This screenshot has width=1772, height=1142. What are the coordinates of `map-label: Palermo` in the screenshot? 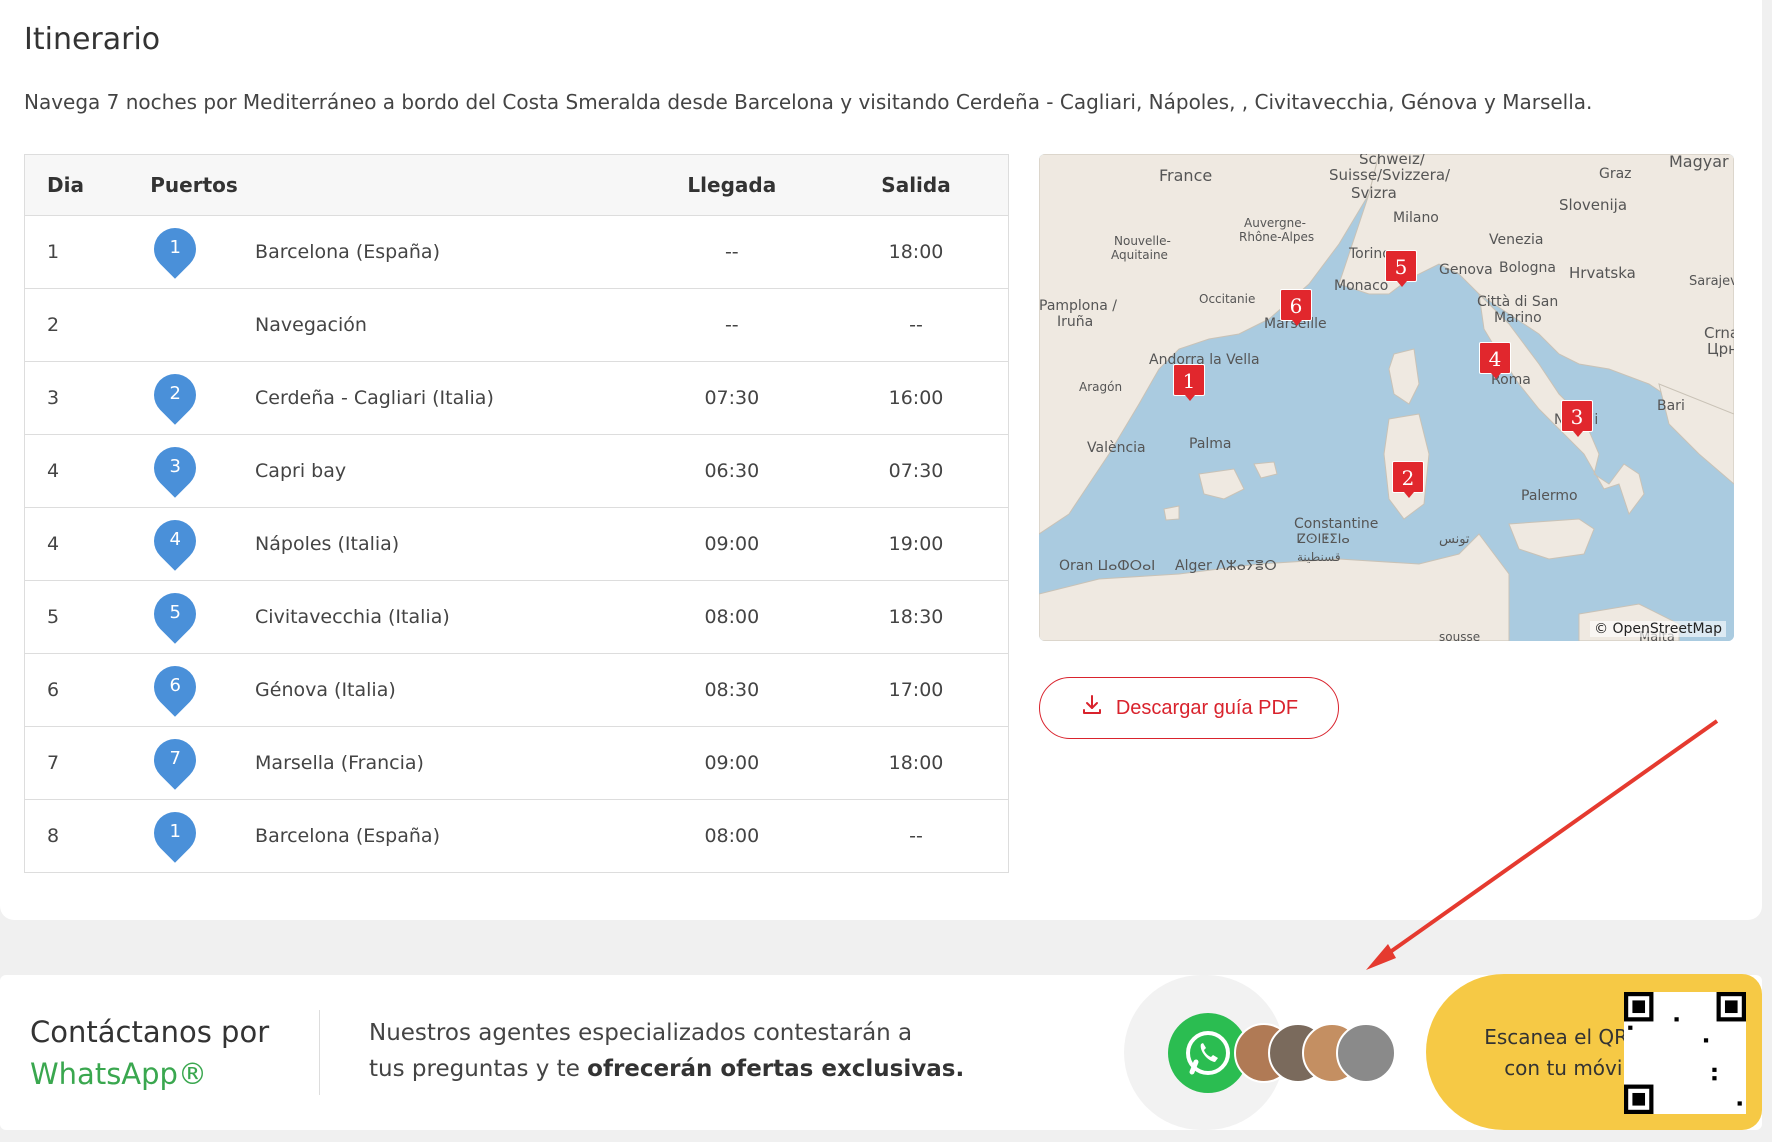 It's located at (1549, 496).